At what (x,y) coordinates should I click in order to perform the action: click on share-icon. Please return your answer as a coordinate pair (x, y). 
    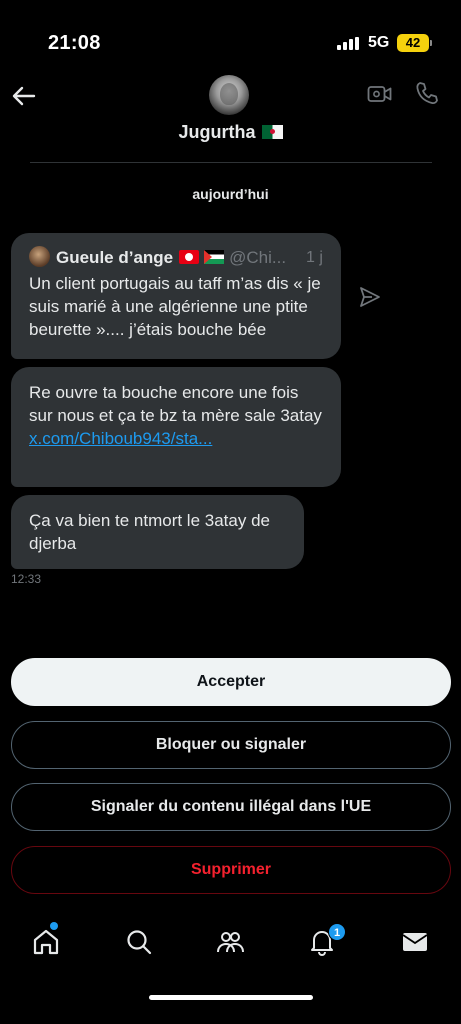
    Looking at the image, I should click on (370, 297).